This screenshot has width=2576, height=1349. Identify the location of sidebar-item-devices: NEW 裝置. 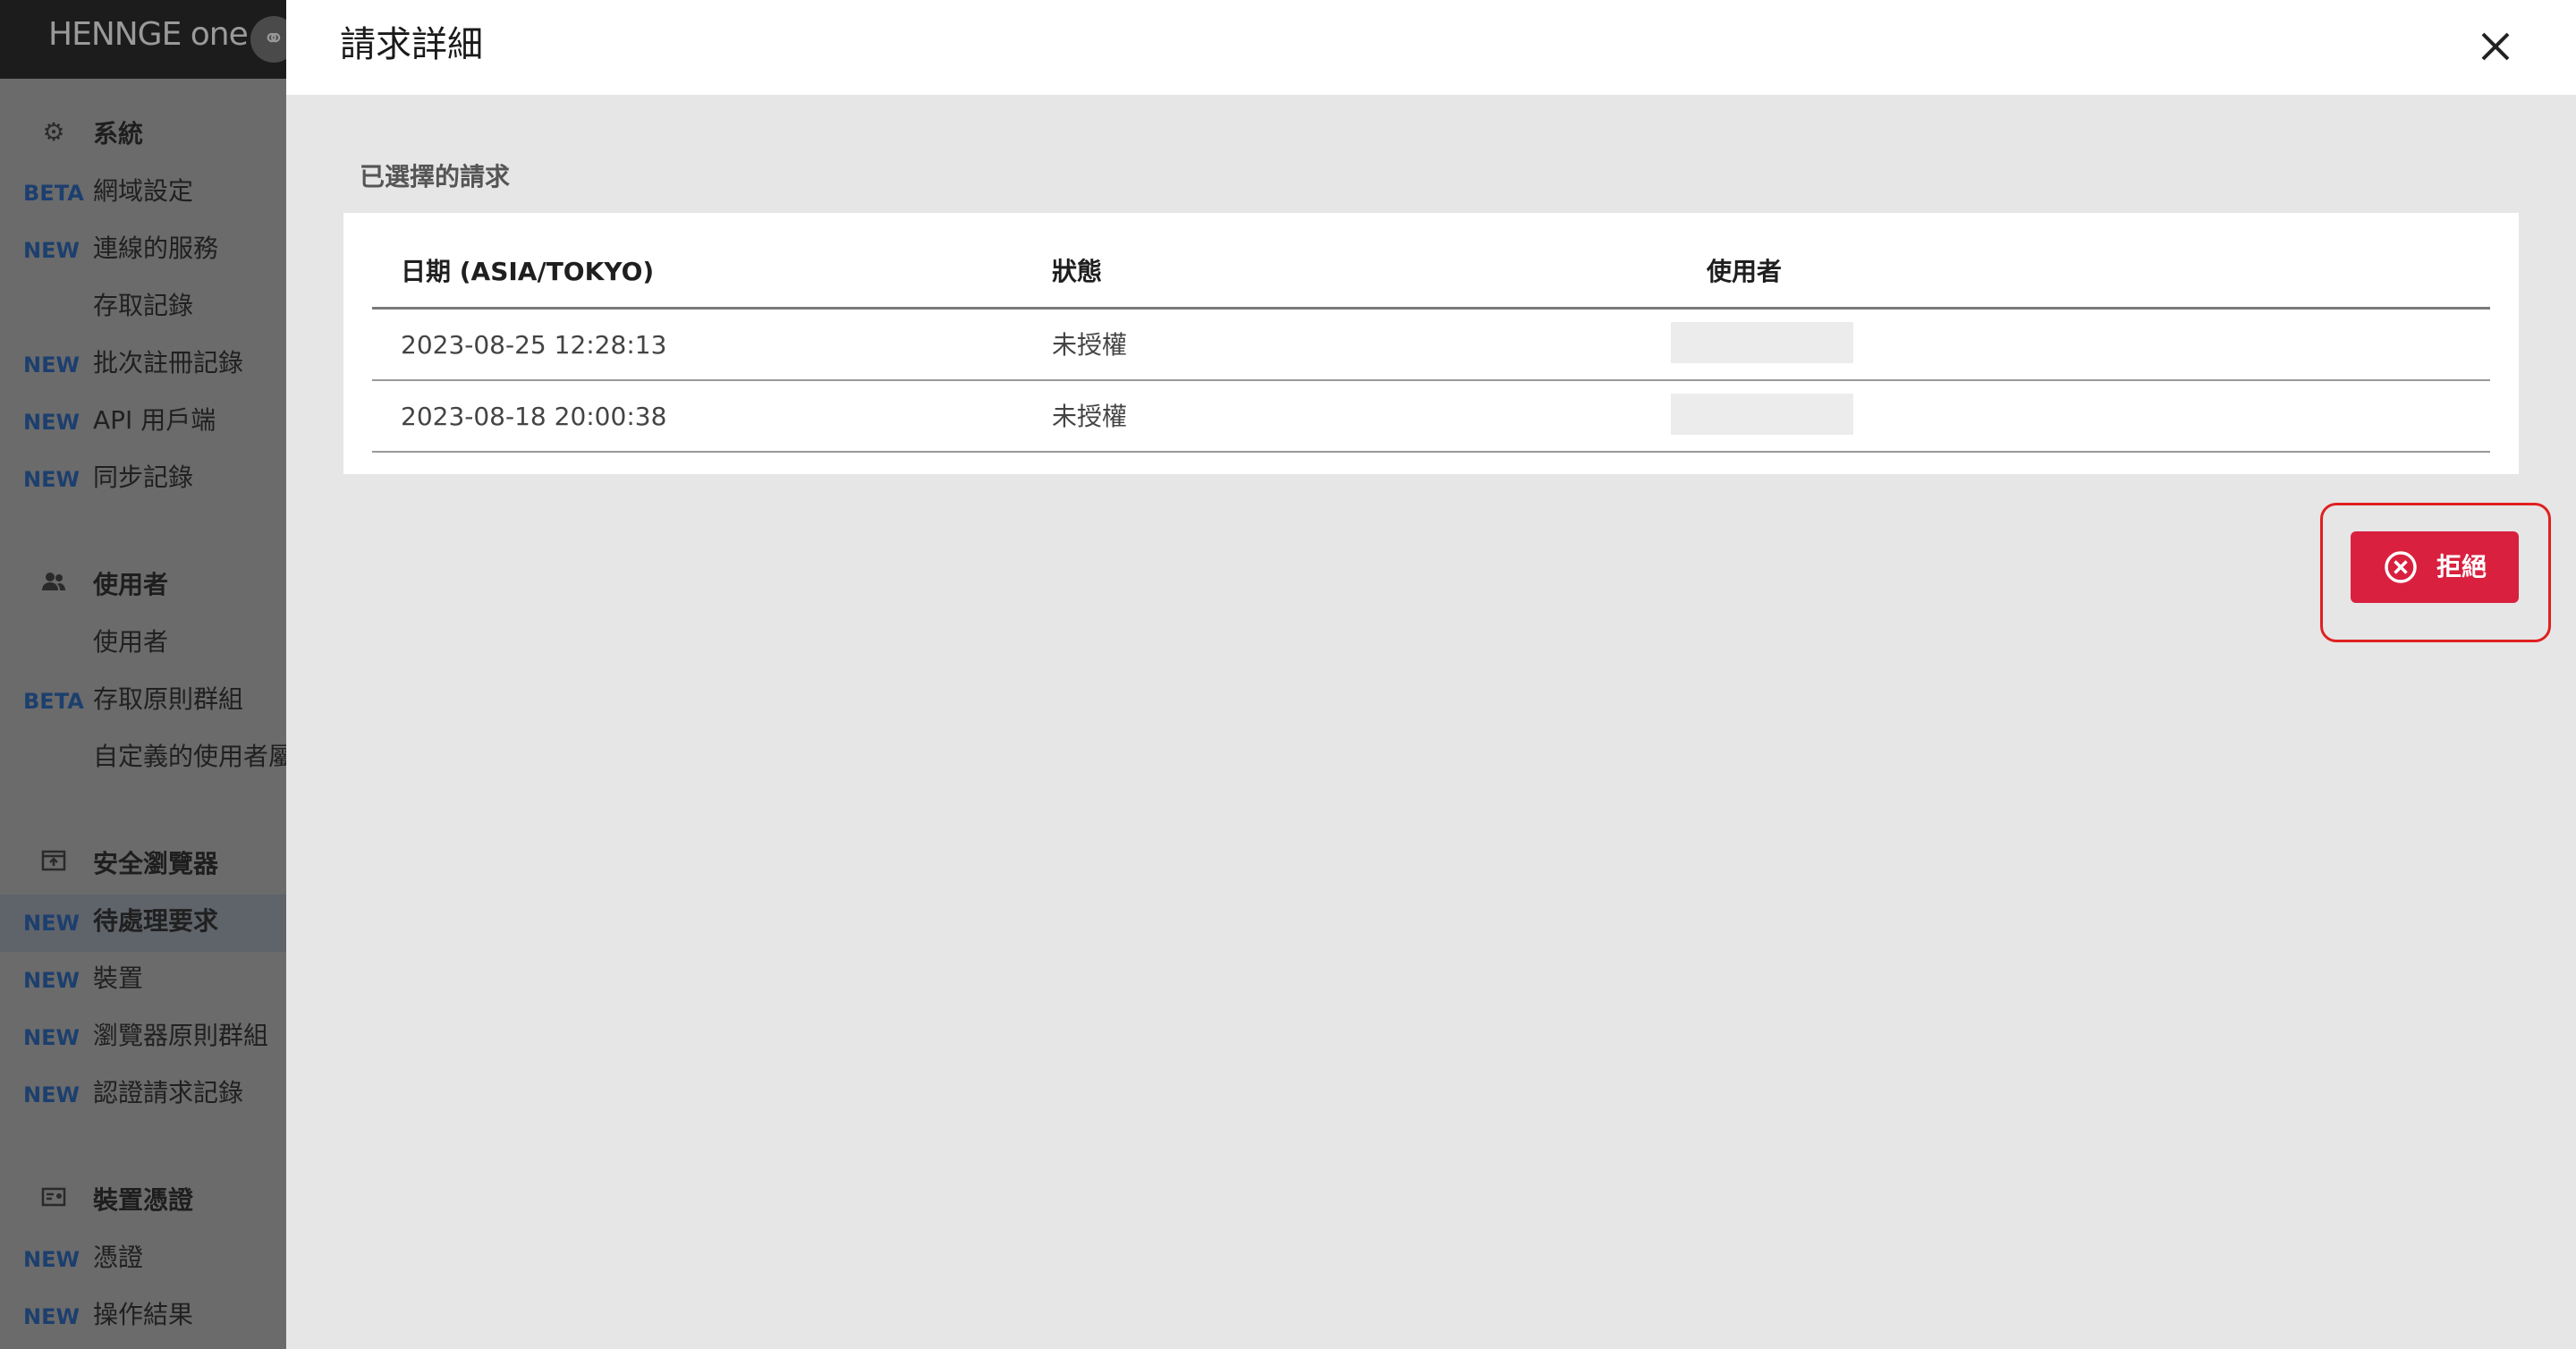
(143, 980).